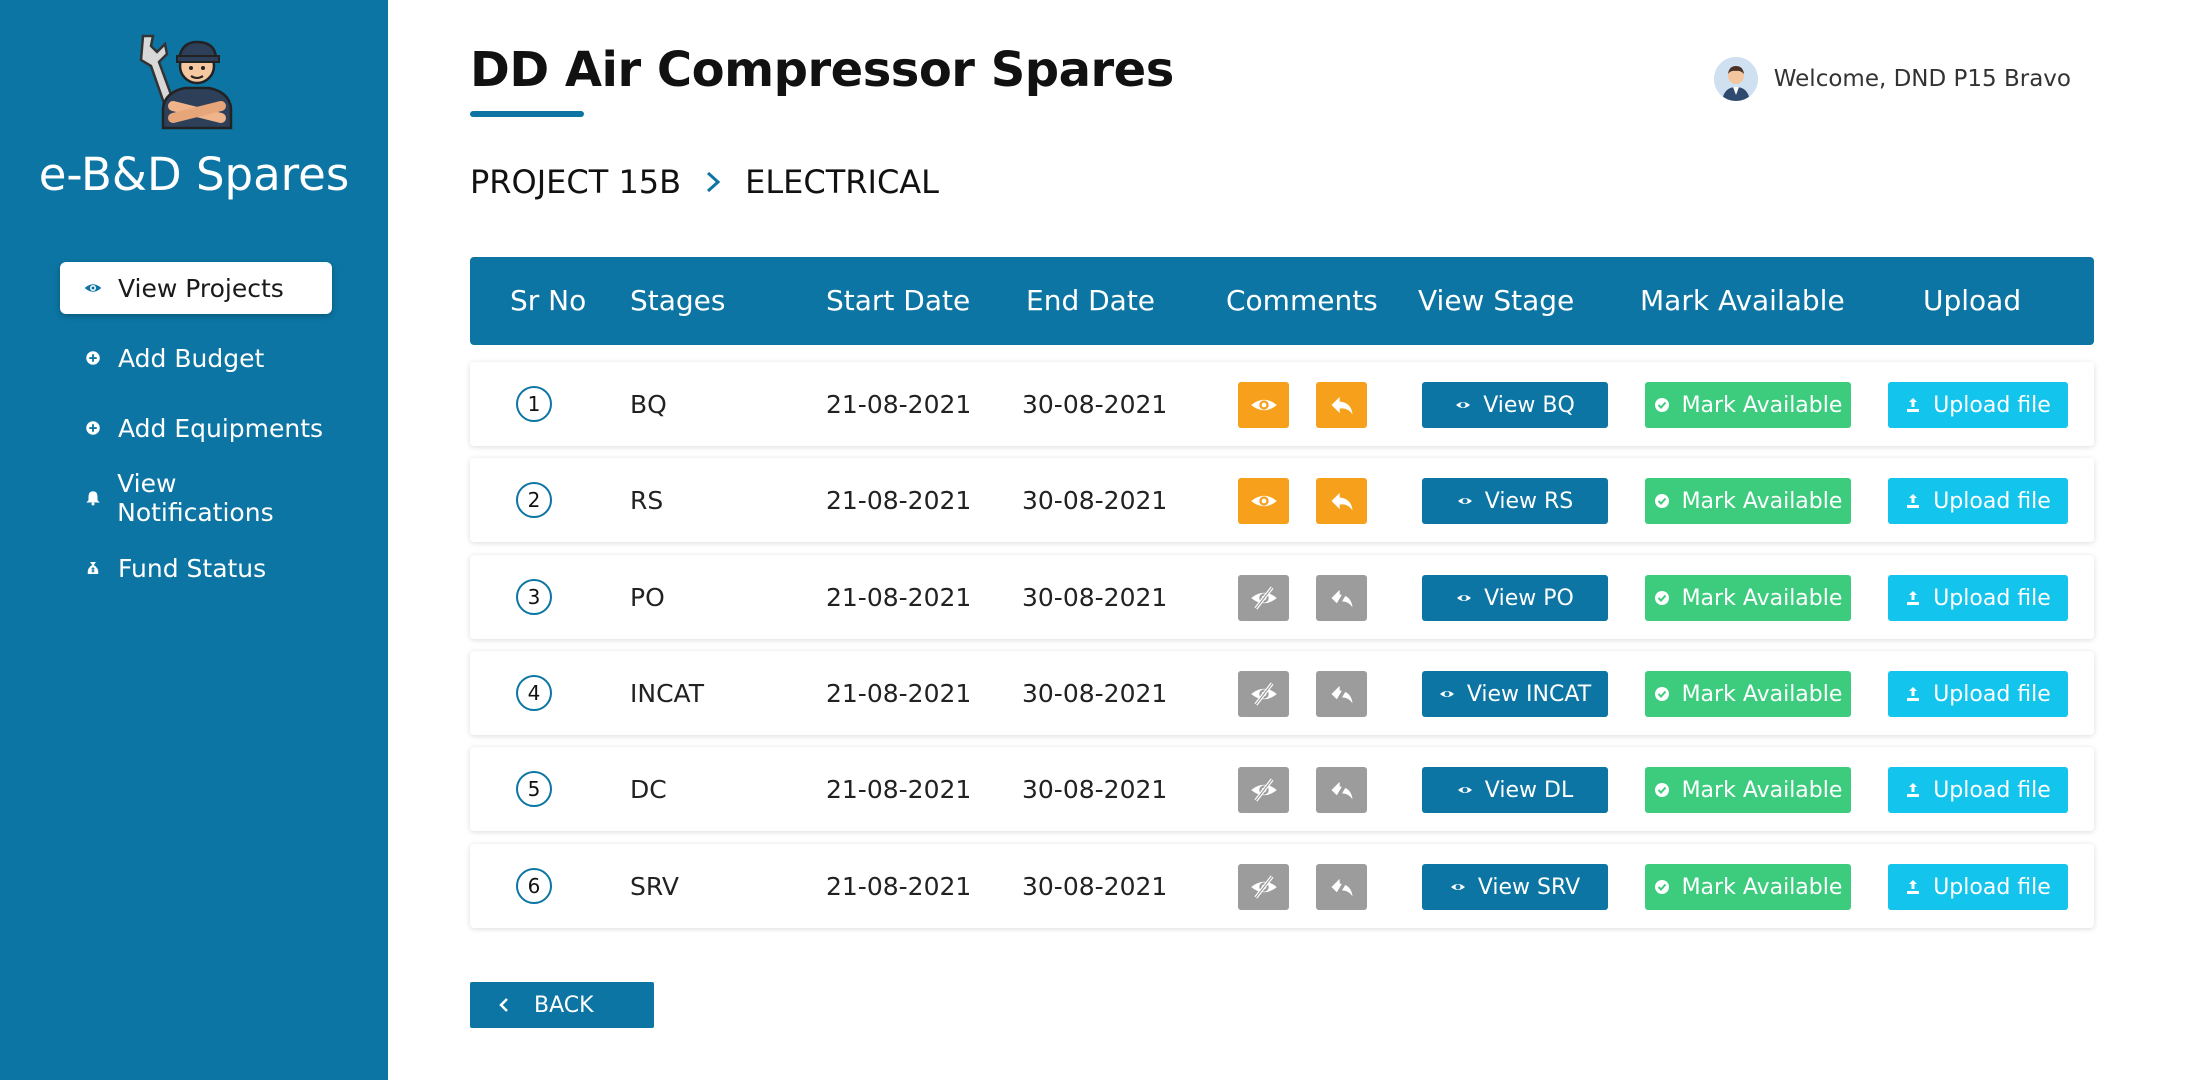 The image size is (2209, 1080). I want to click on sr-no-badge: 4, so click(534, 693).